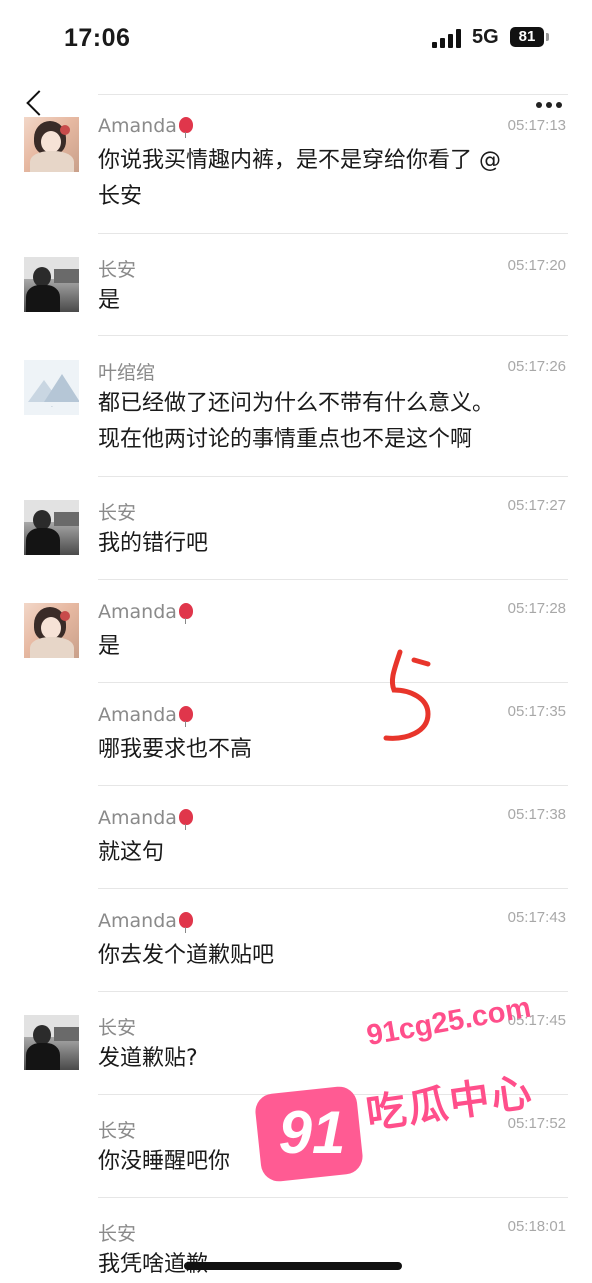 This screenshot has height=1283, width=592. What do you see at coordinates (529, 37) in the screenshot?
I see `battery-icon: 81` at bounding box center [529, 37].